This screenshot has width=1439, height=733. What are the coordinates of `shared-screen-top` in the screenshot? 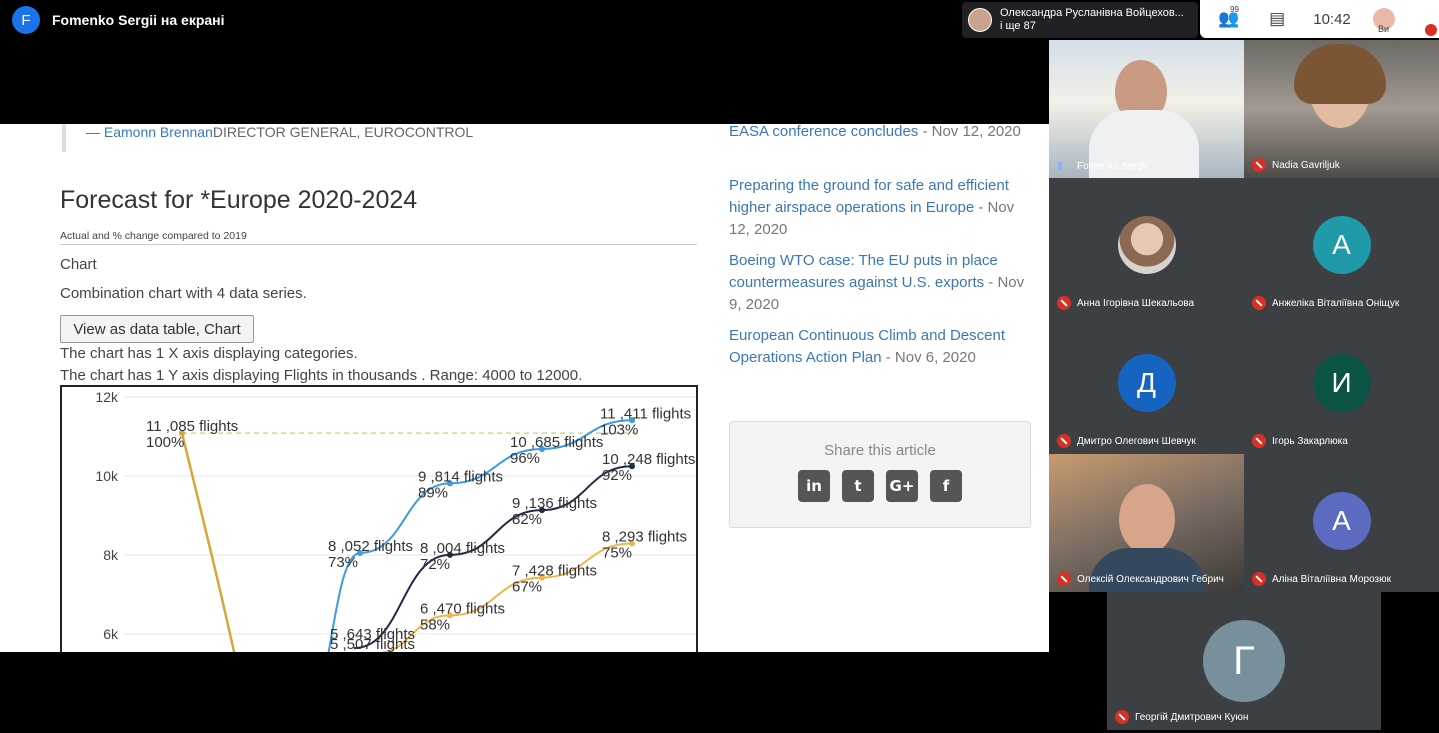 It's located at (524, 82).